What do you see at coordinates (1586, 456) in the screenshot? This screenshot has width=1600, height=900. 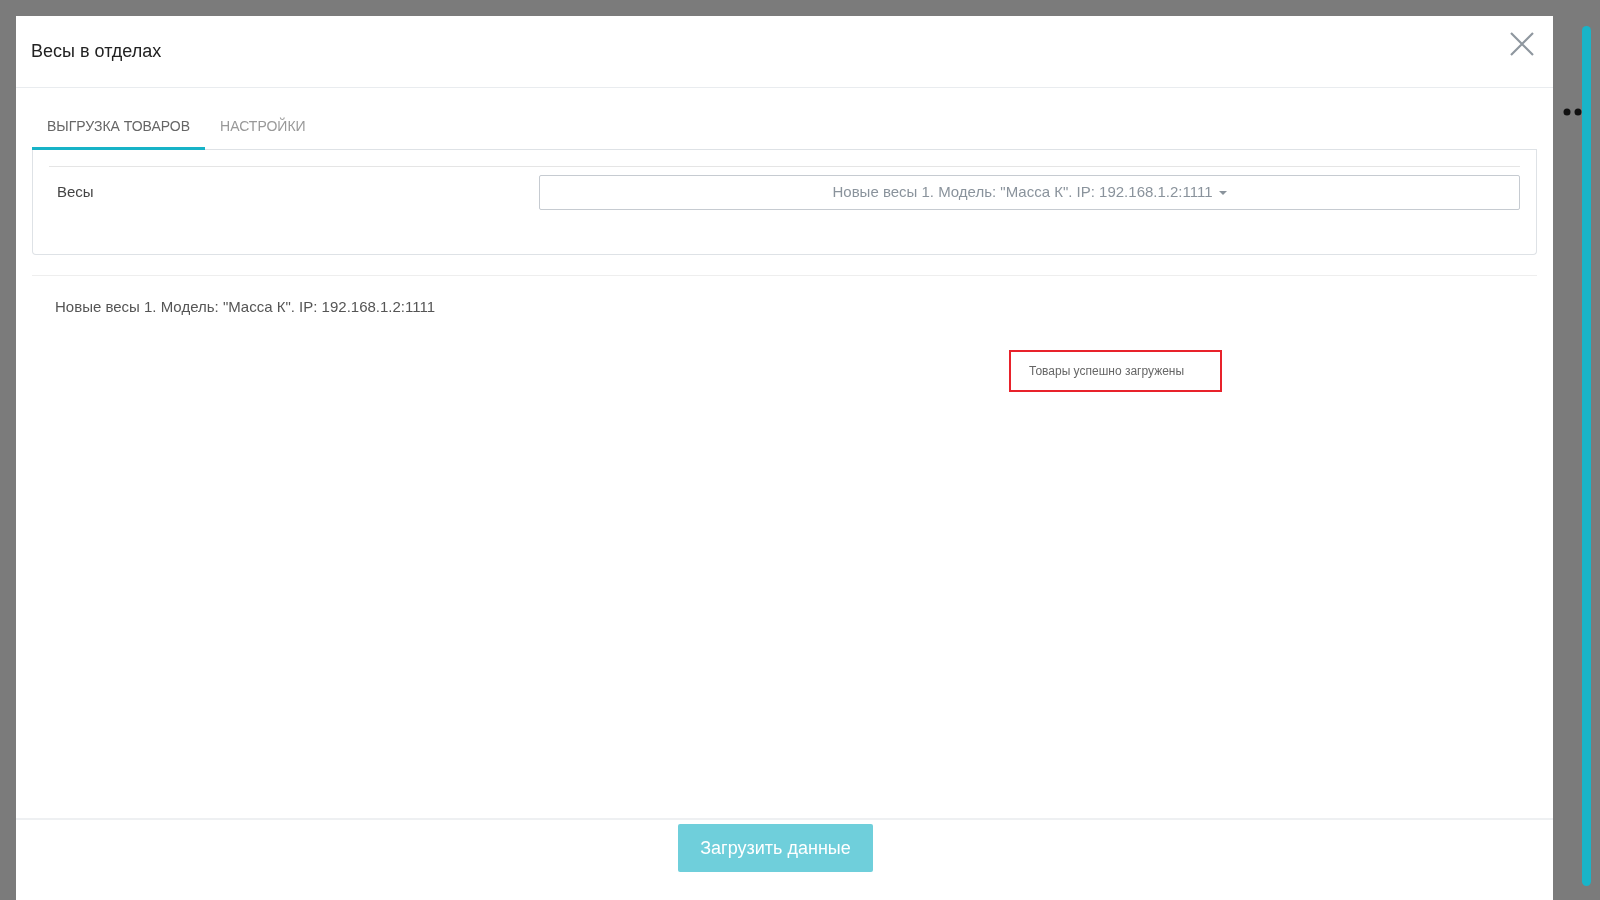 I see `scrollbar` at bounding box center [1586, 456].